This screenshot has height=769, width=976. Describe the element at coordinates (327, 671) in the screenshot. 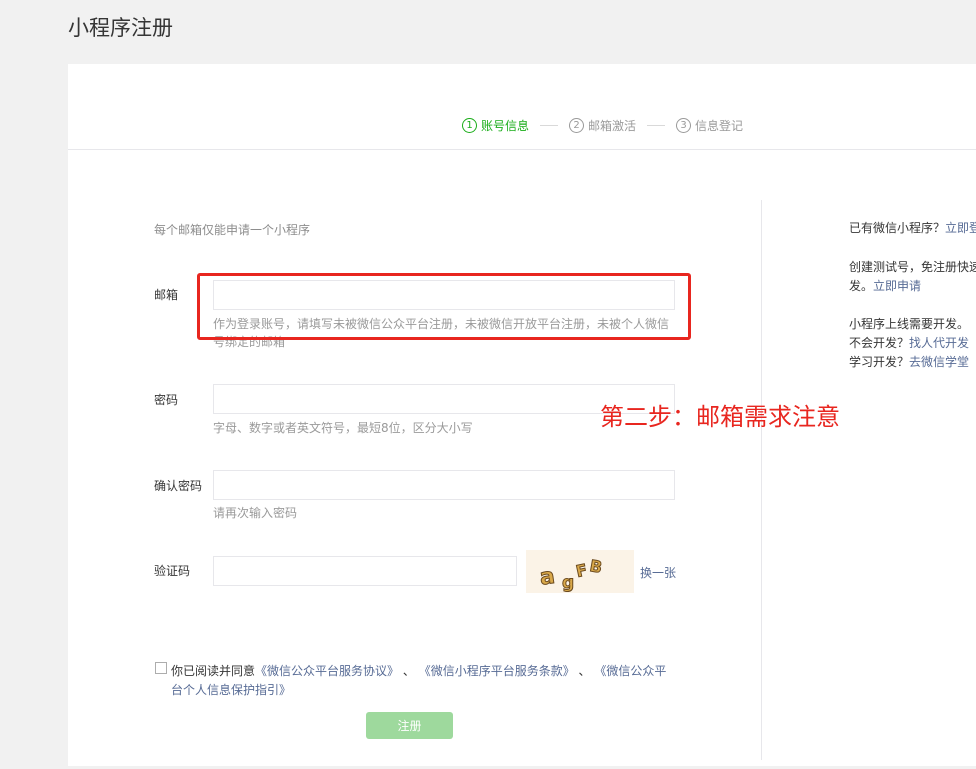

I see `service-agreement-link: 《微信公众平台服务协议》` at that location.